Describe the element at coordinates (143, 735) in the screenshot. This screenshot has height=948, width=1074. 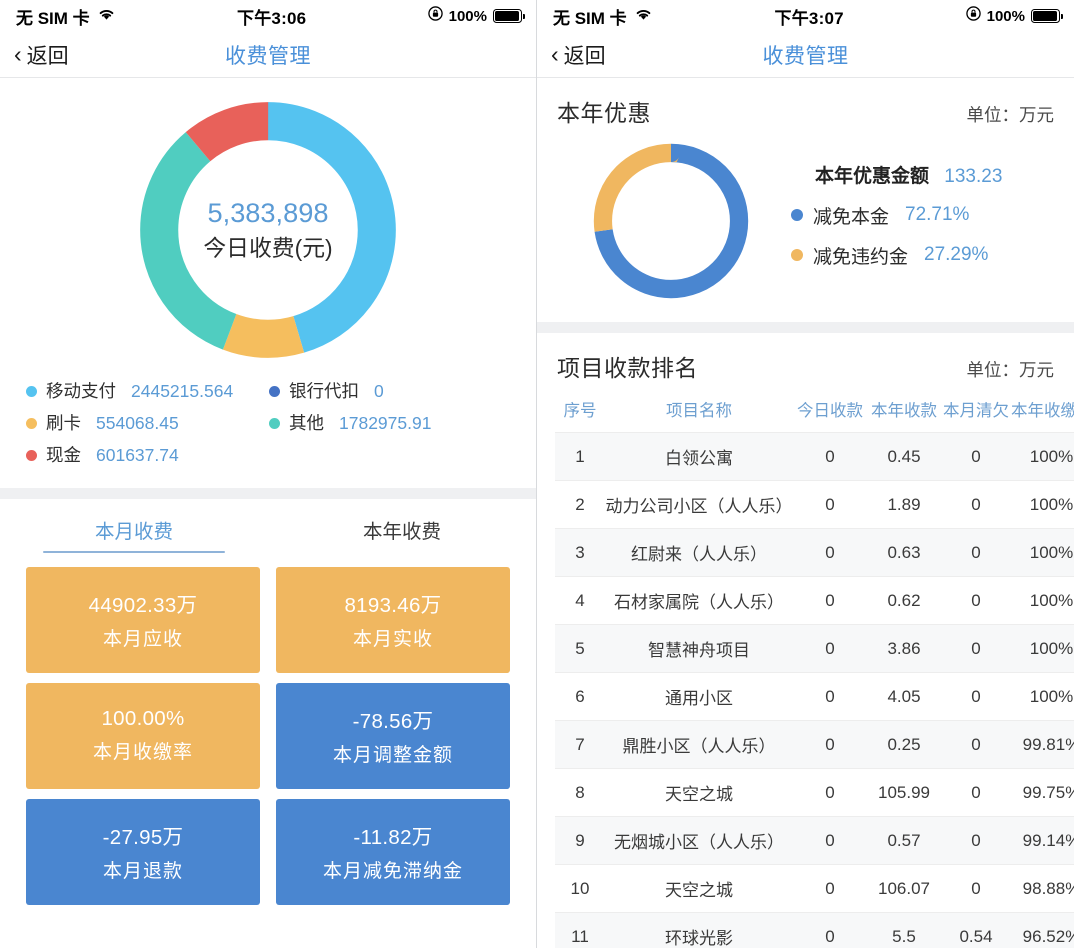
I see `stat-card-month-collection-rate: 100.00% 本月收缴率` at that location.